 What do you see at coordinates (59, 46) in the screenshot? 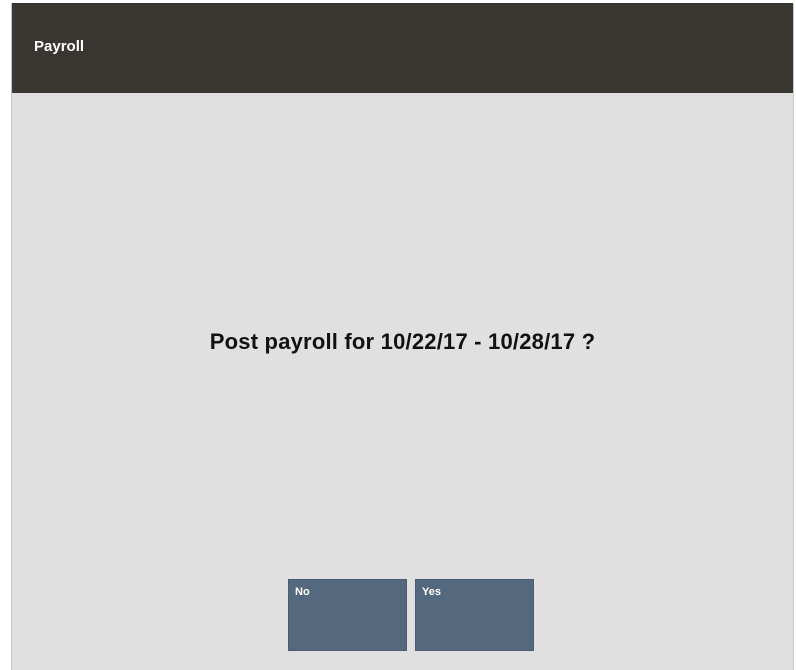
I see `window-title: Payroll` at bounding box center [59, 46].